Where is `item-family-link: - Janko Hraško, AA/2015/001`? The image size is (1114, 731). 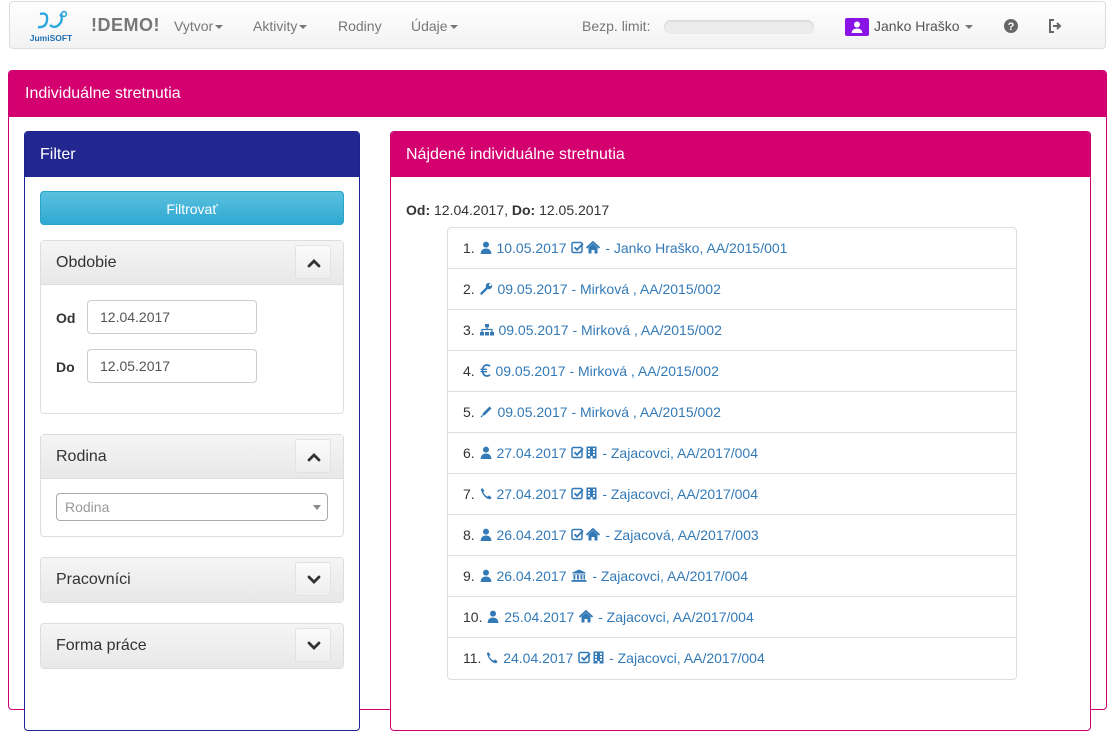
item-family-link: - Janko Hraško, AA/2015/001 is located at coordinates (696, 248).